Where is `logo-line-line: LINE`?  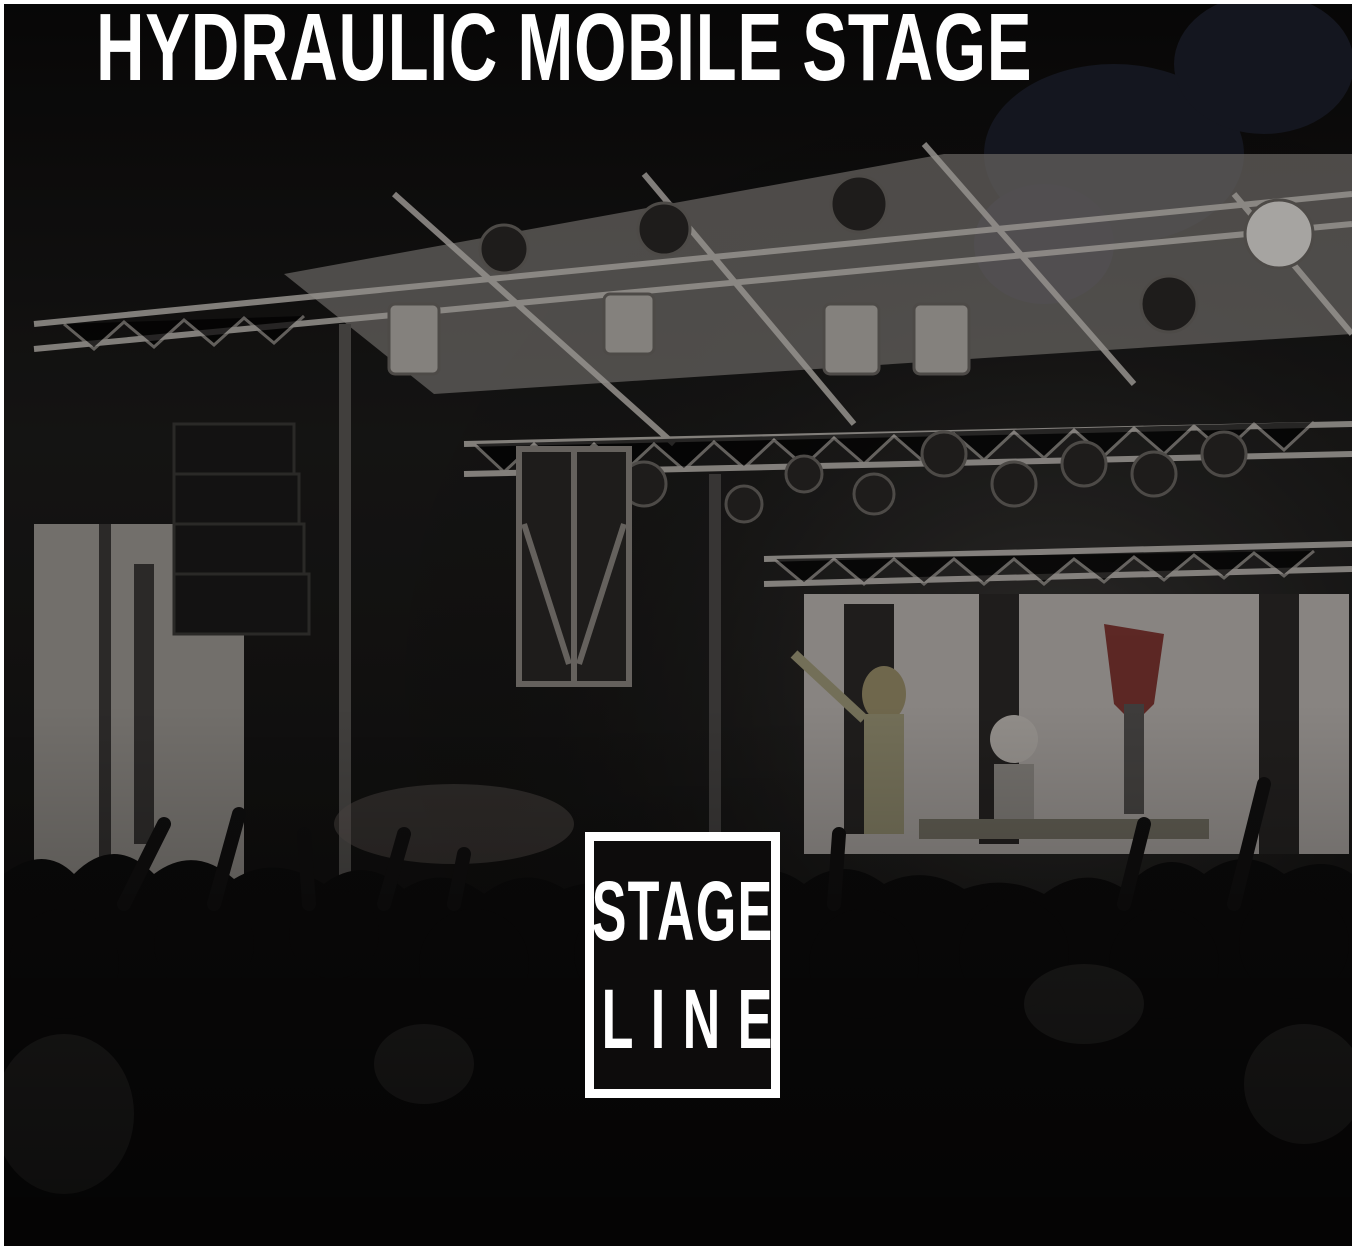
logo-line-line: LINE is located at coordinates (695, 1019).